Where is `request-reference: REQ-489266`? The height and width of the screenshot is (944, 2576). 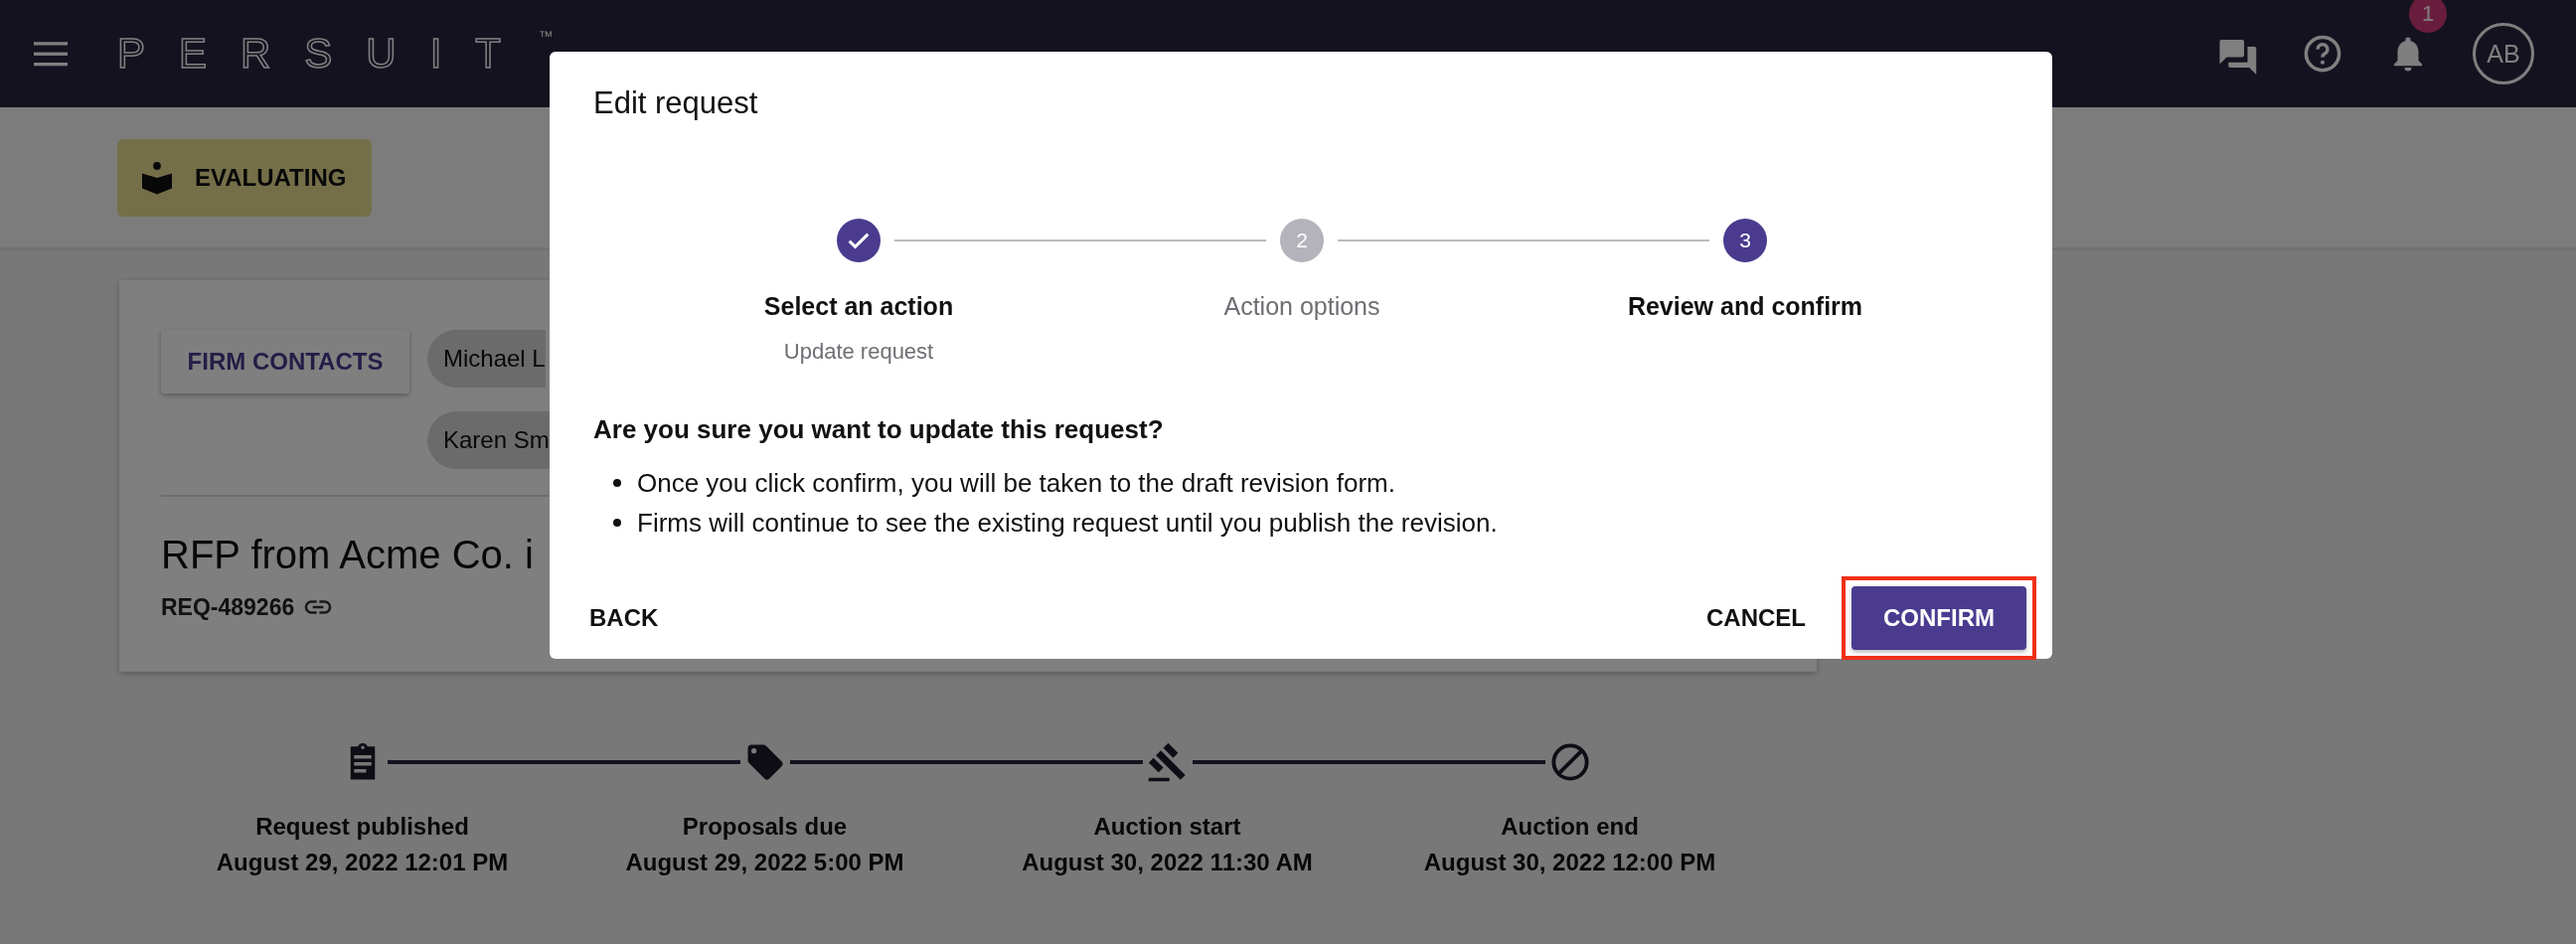
request-reference: REQ-489266 is located at coordinates (228, 607).